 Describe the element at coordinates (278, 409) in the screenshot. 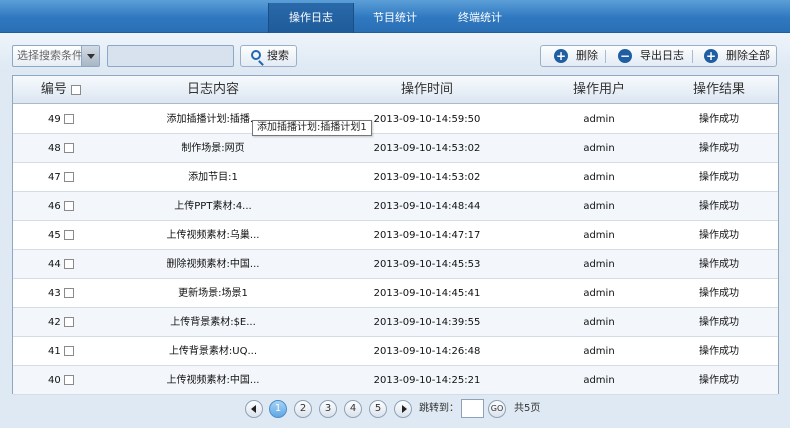

I see `page-1-button: 1` at that location.